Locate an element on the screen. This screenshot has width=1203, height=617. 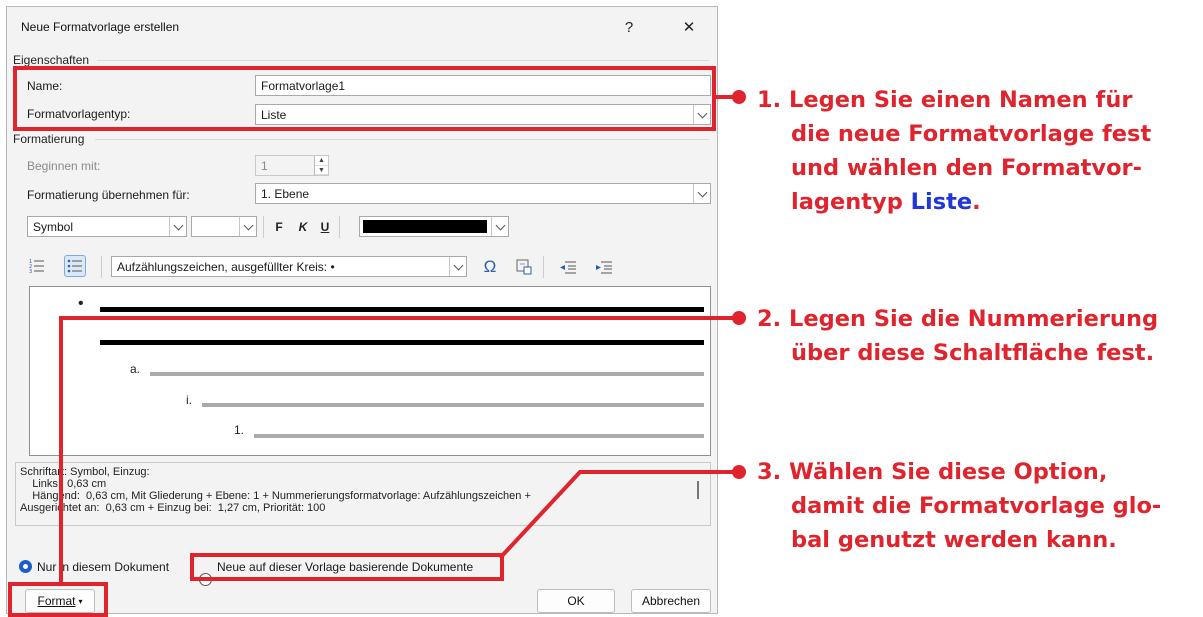
annotation-1-line: die neue Formatvorlage fest is located at coordinates (971, 134).